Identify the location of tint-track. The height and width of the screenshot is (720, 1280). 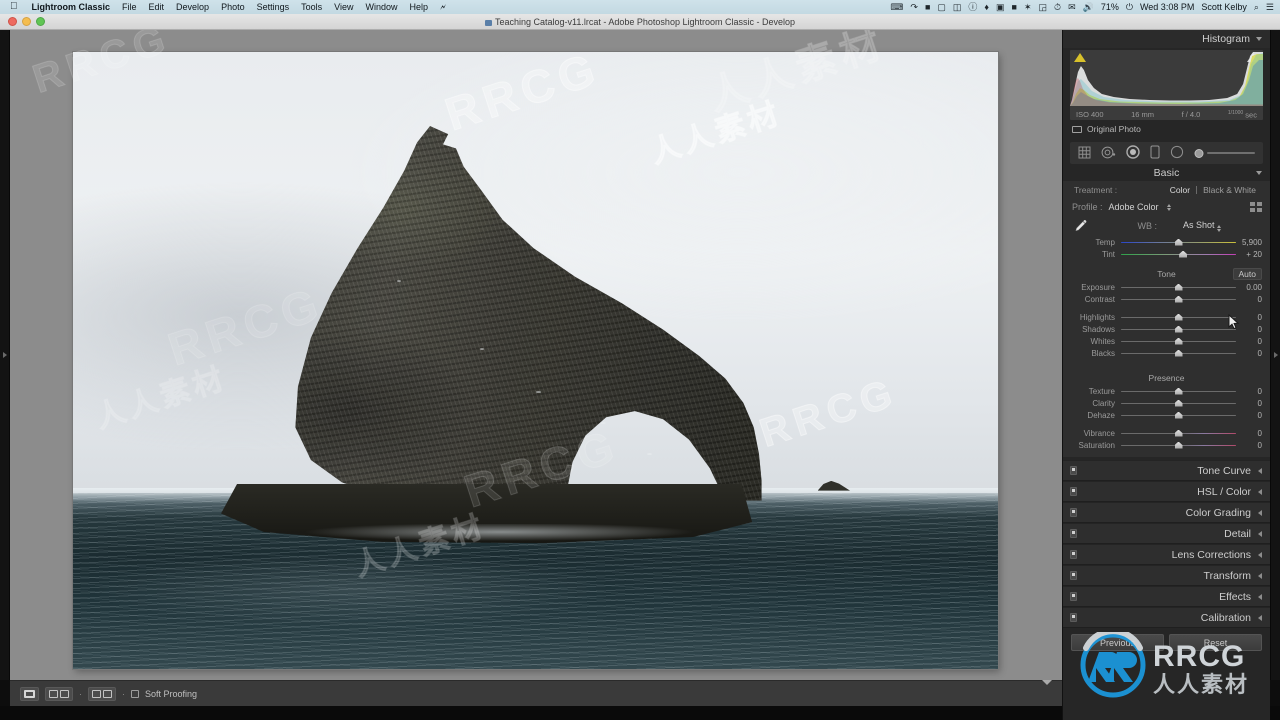
(1178, 254).